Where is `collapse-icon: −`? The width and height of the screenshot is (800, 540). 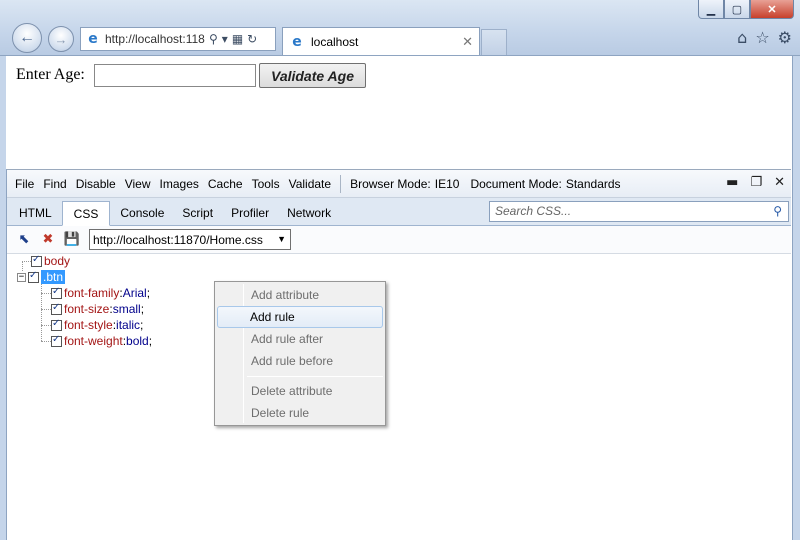 collapse-icon: − is located at coordinates (21, 277).